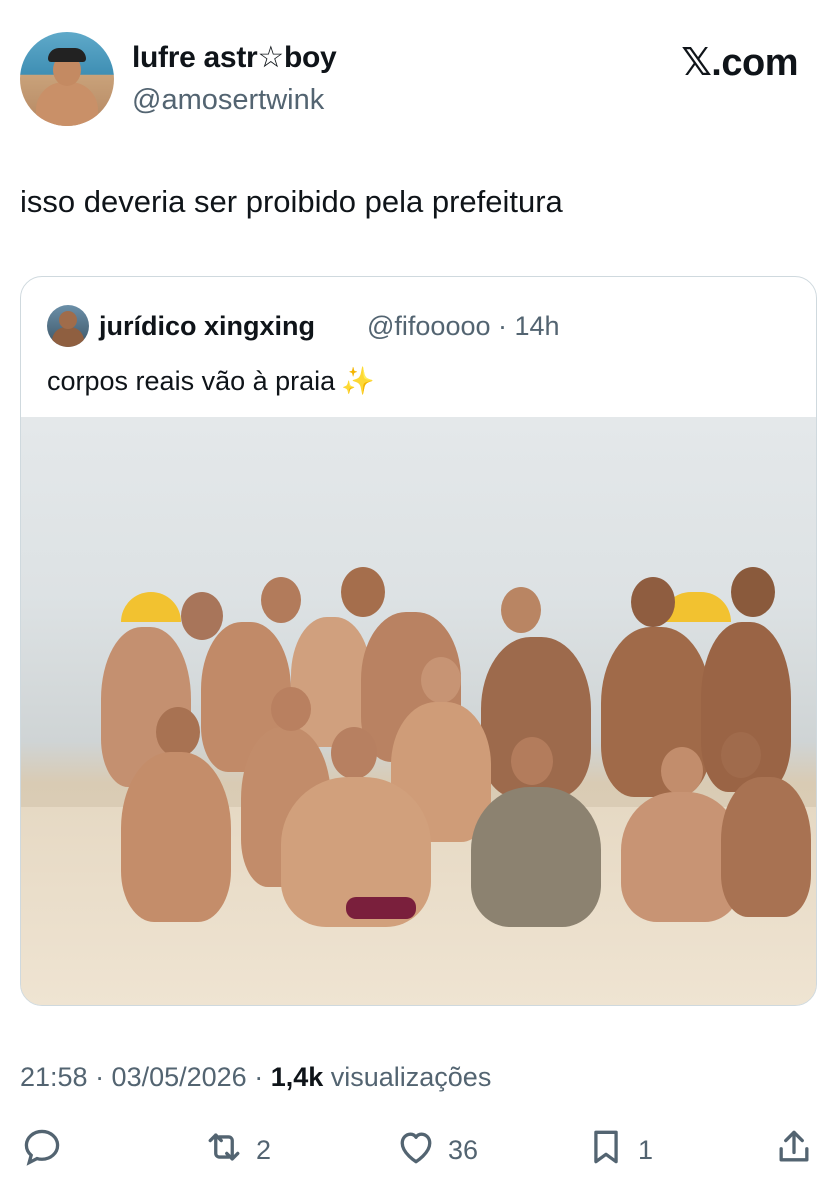 This screenshot has width=838, height=1200. I want to click on like-button: 36, so click(436, 1150).